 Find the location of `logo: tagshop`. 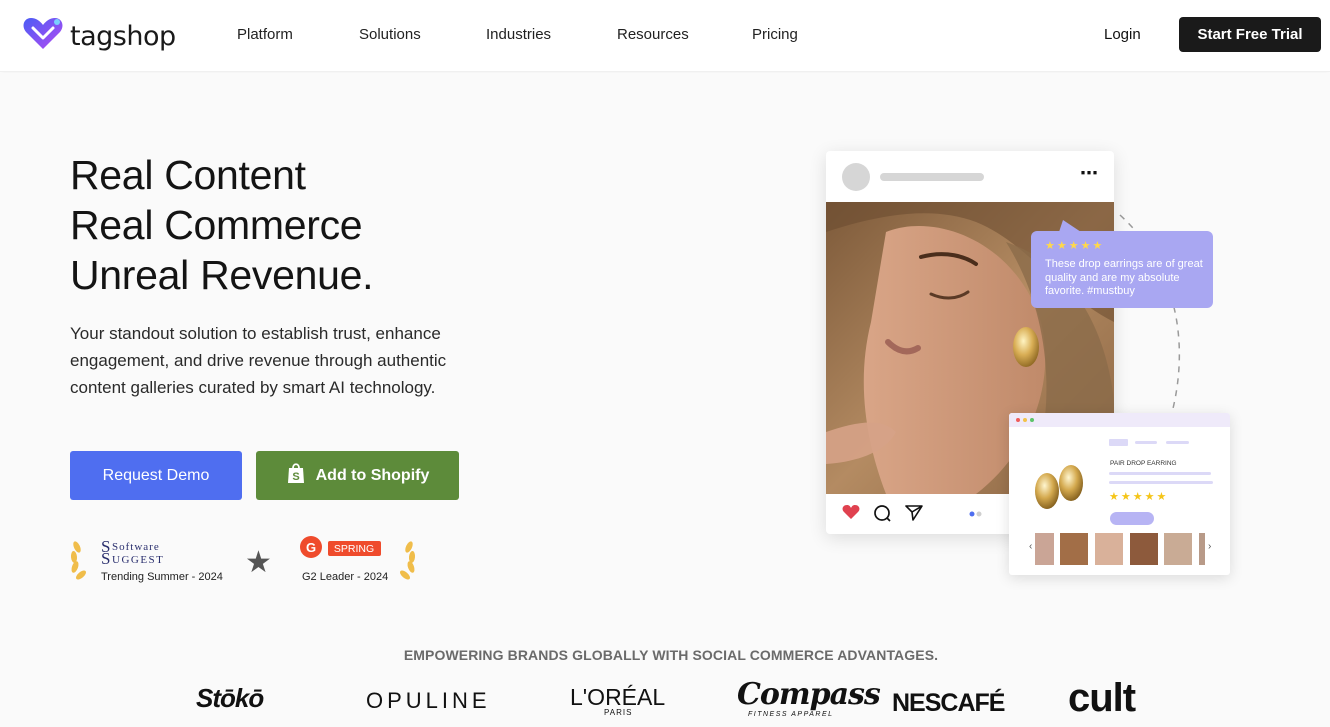

logo: tagshop is located at coordinates (99, 36).